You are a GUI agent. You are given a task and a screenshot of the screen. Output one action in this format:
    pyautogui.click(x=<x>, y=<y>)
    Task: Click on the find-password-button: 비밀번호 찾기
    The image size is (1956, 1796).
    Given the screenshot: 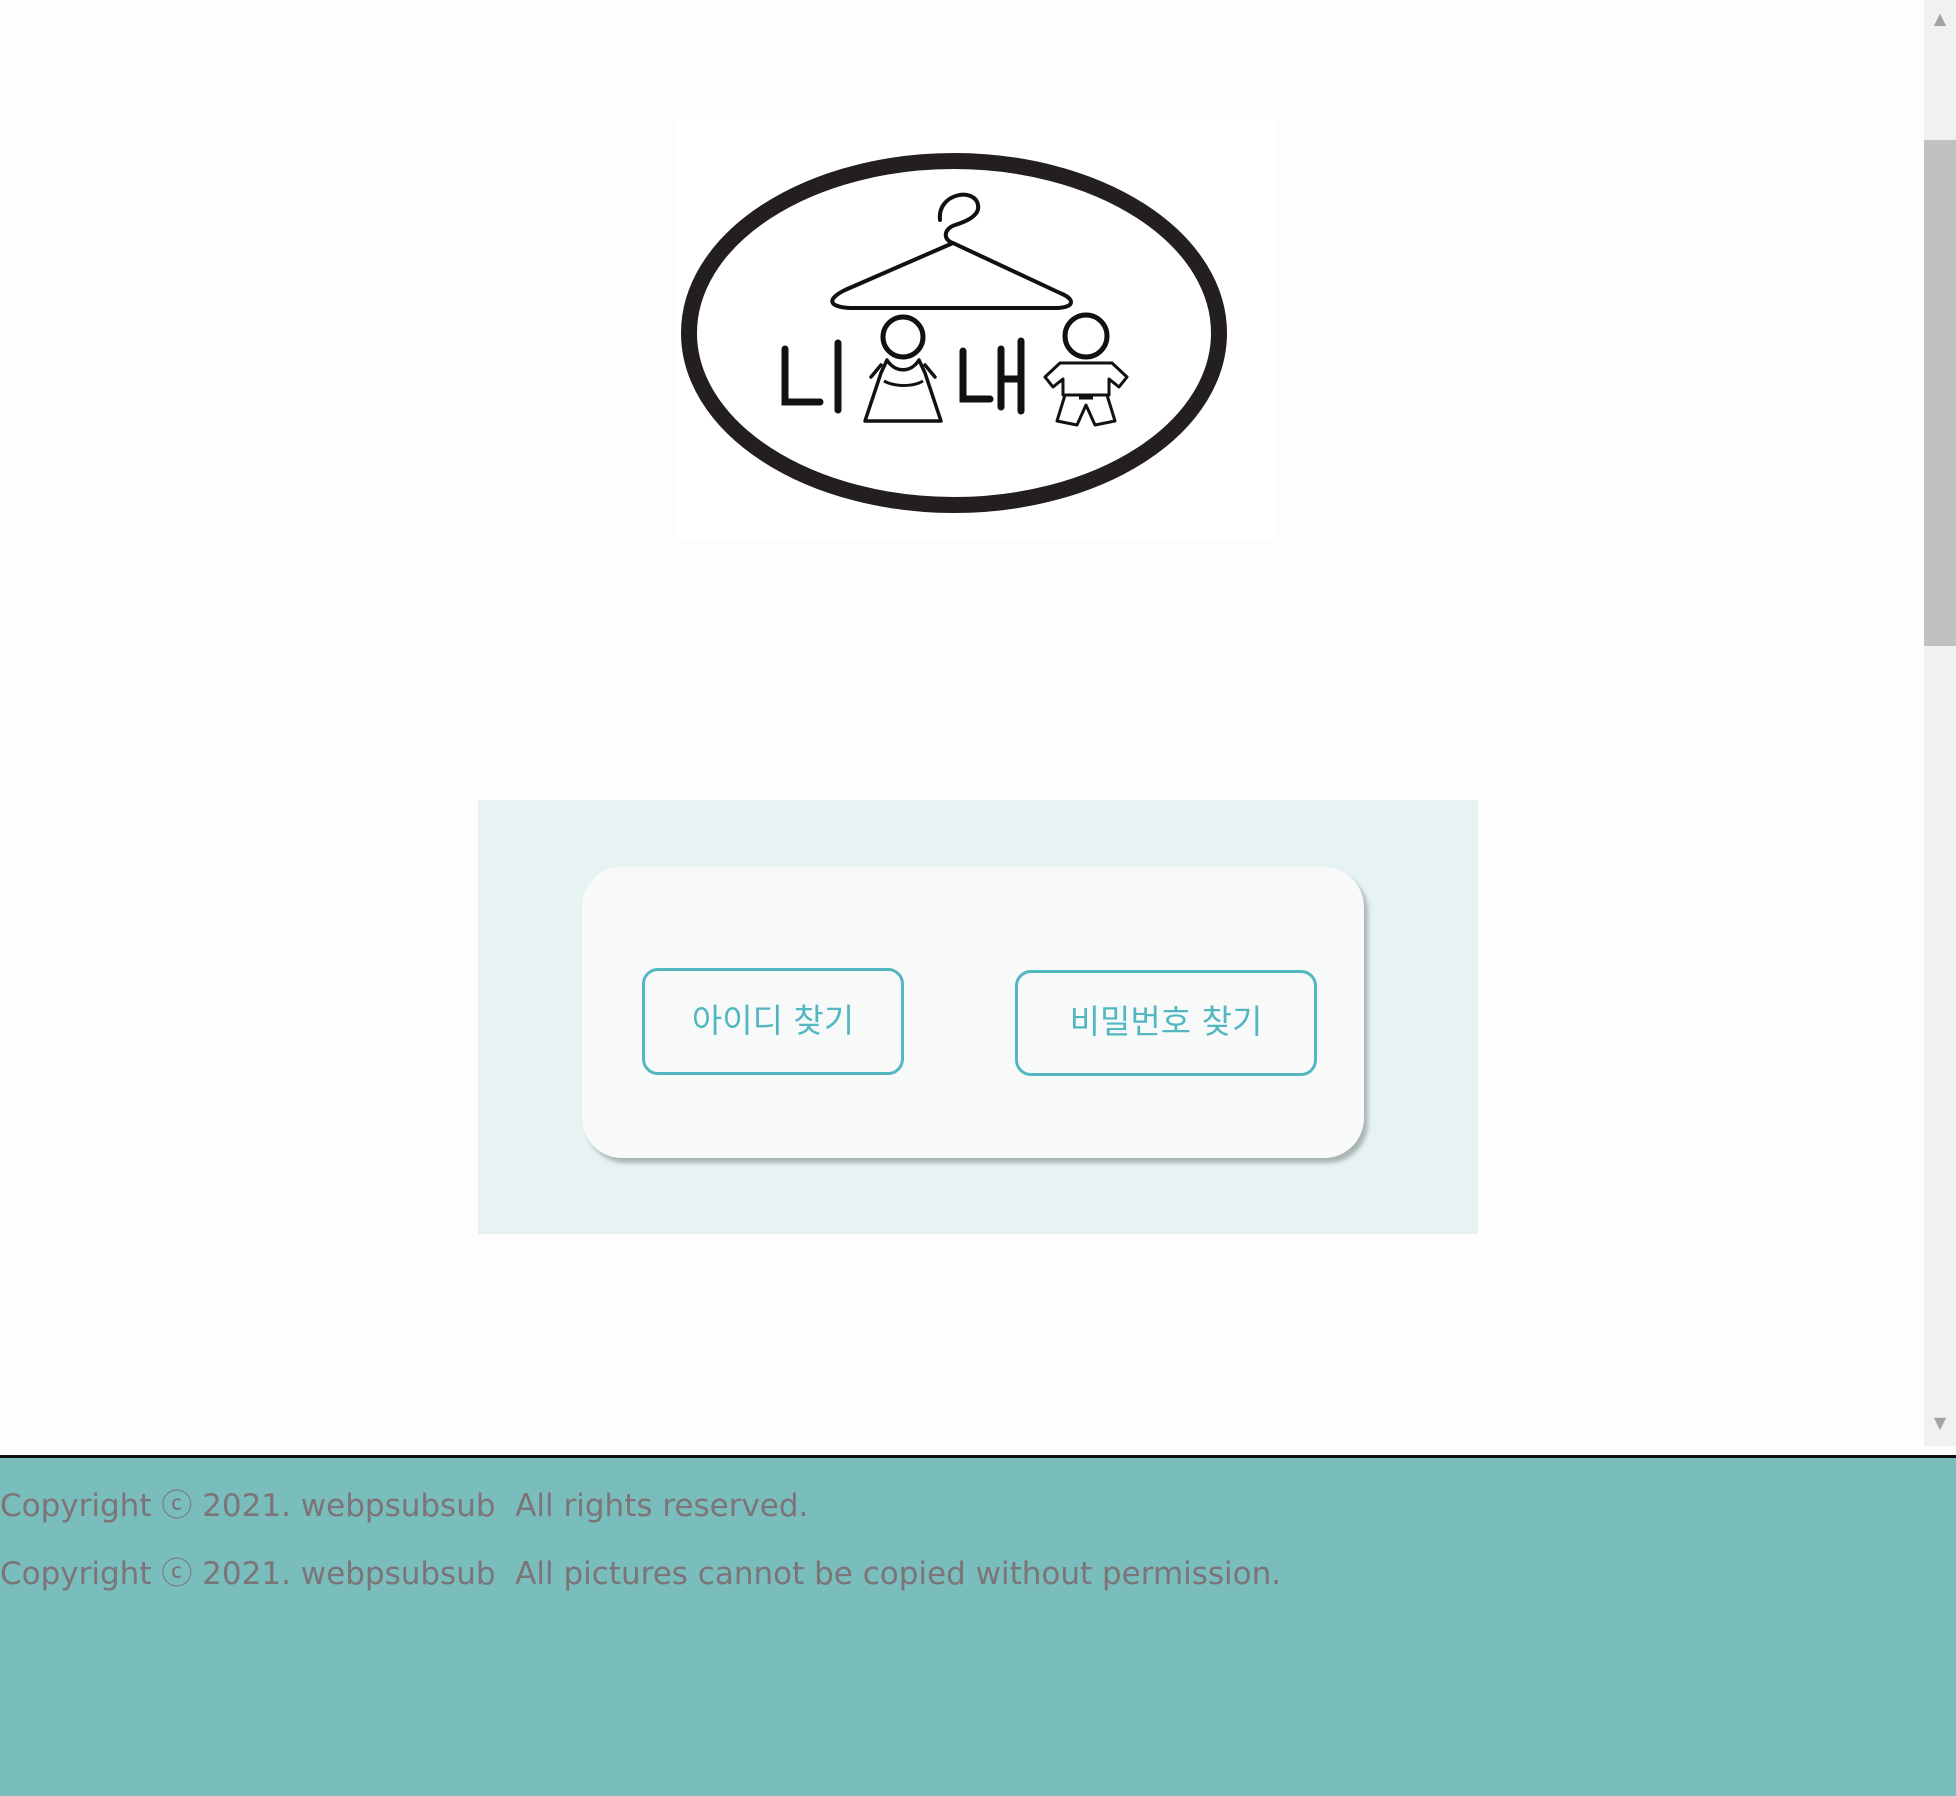 What is the action you would take?
    pyautogui.click(x=1166, y=1023)
    